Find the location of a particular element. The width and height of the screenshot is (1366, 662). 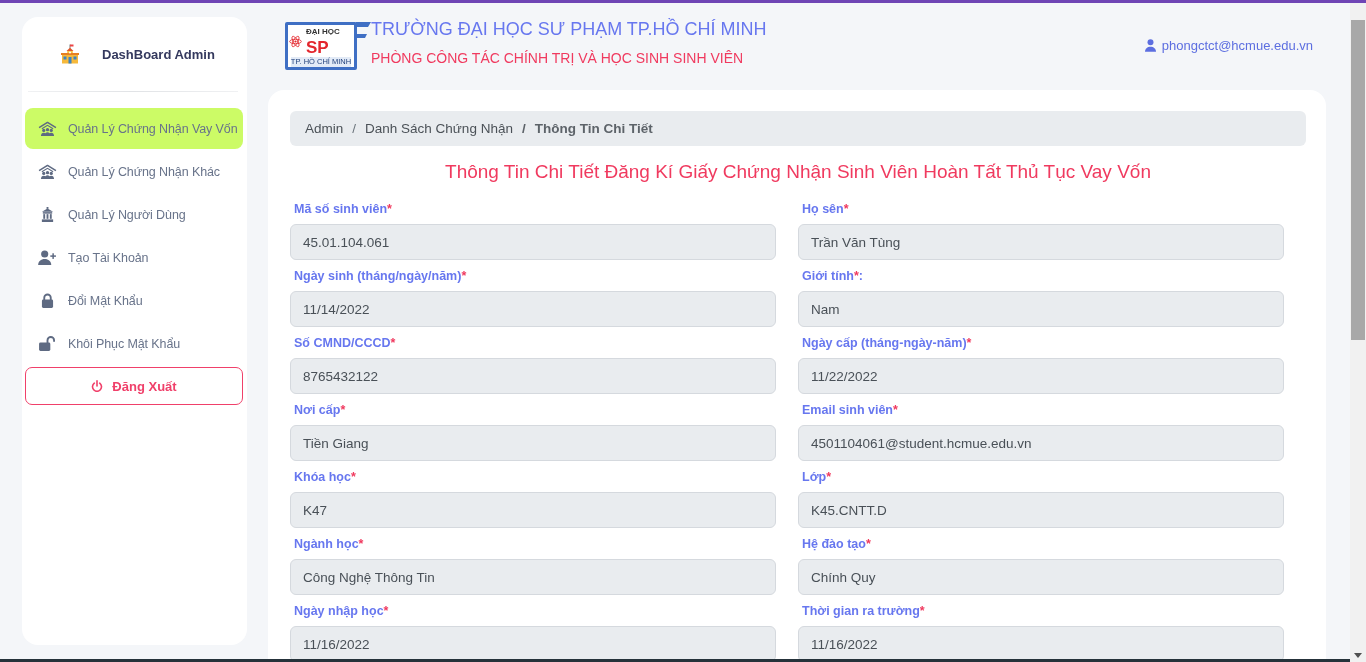

logout-button: Đăng Xuất is located at coordinates (134, 386).